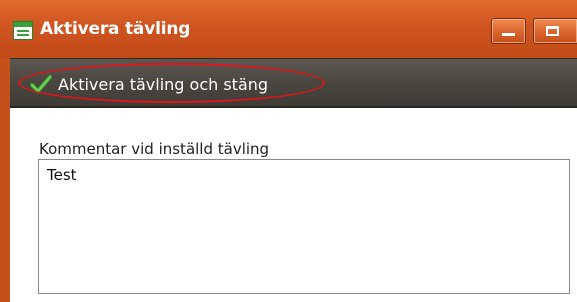 This screenshot has height=302, width=577. Describe the element at coordinates (552, 31) in the screenshot. I see `maximize-icon` at that location.